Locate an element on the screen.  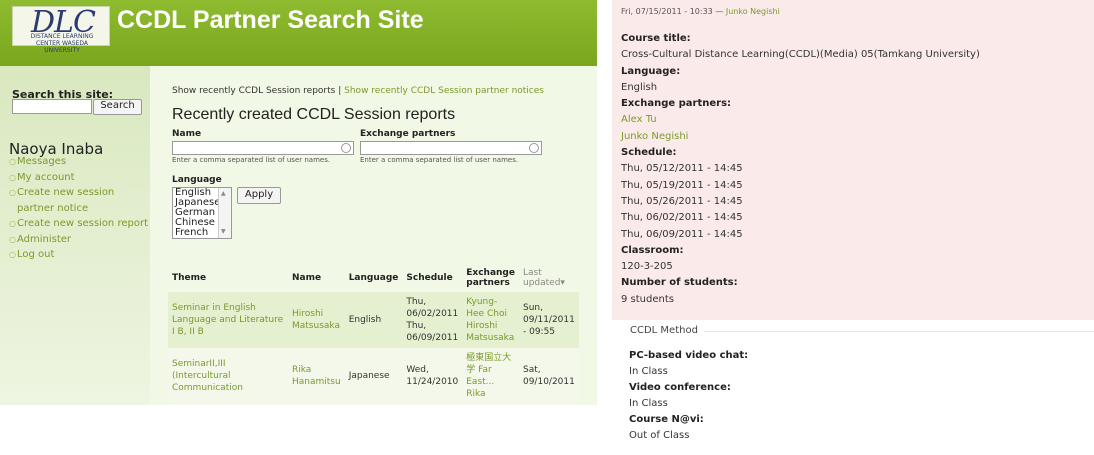
classroom-value: 120-3-205 is located at coordinates (647, 267).